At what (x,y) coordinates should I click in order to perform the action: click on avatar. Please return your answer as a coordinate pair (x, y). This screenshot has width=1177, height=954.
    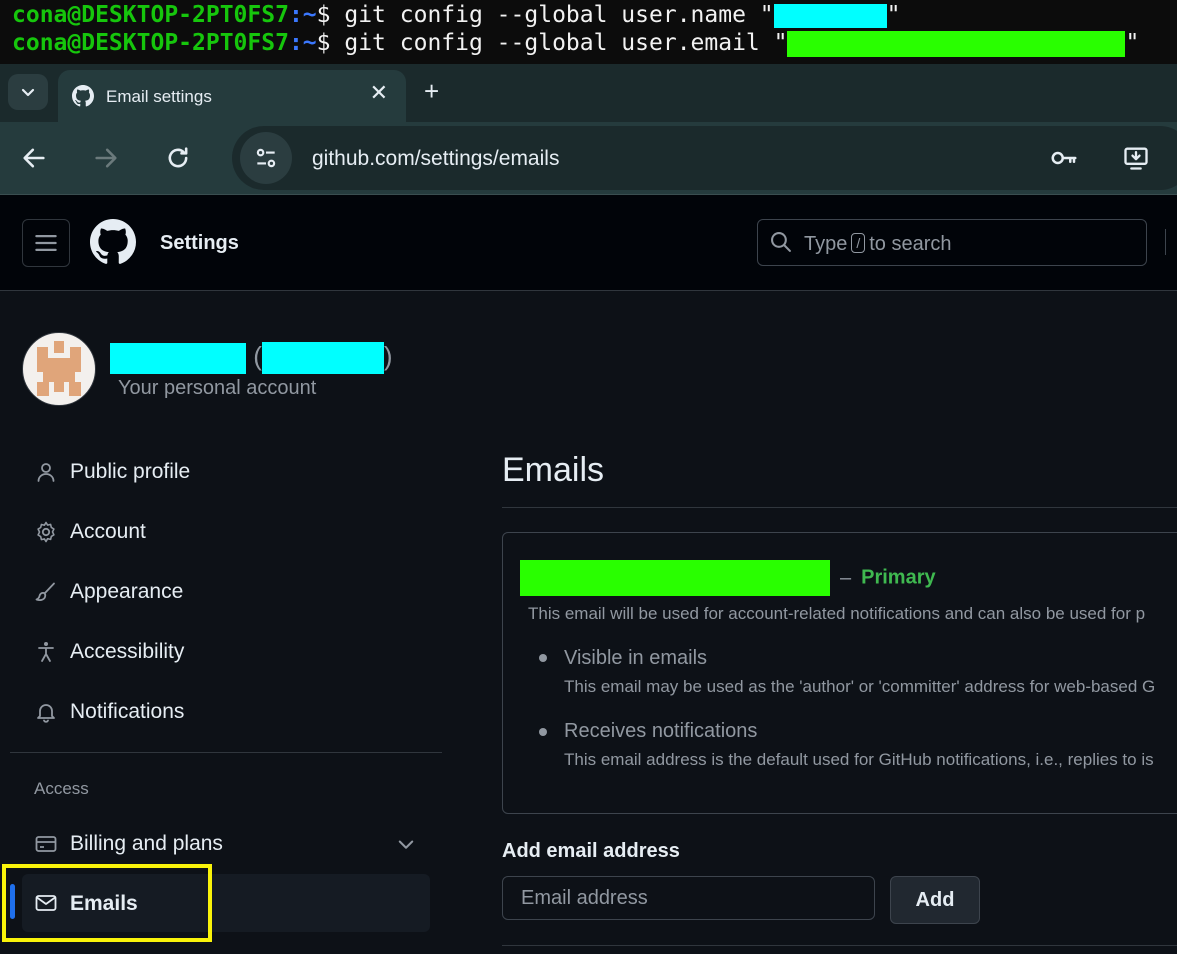
    Looking at the image, I should click on (59, 369).